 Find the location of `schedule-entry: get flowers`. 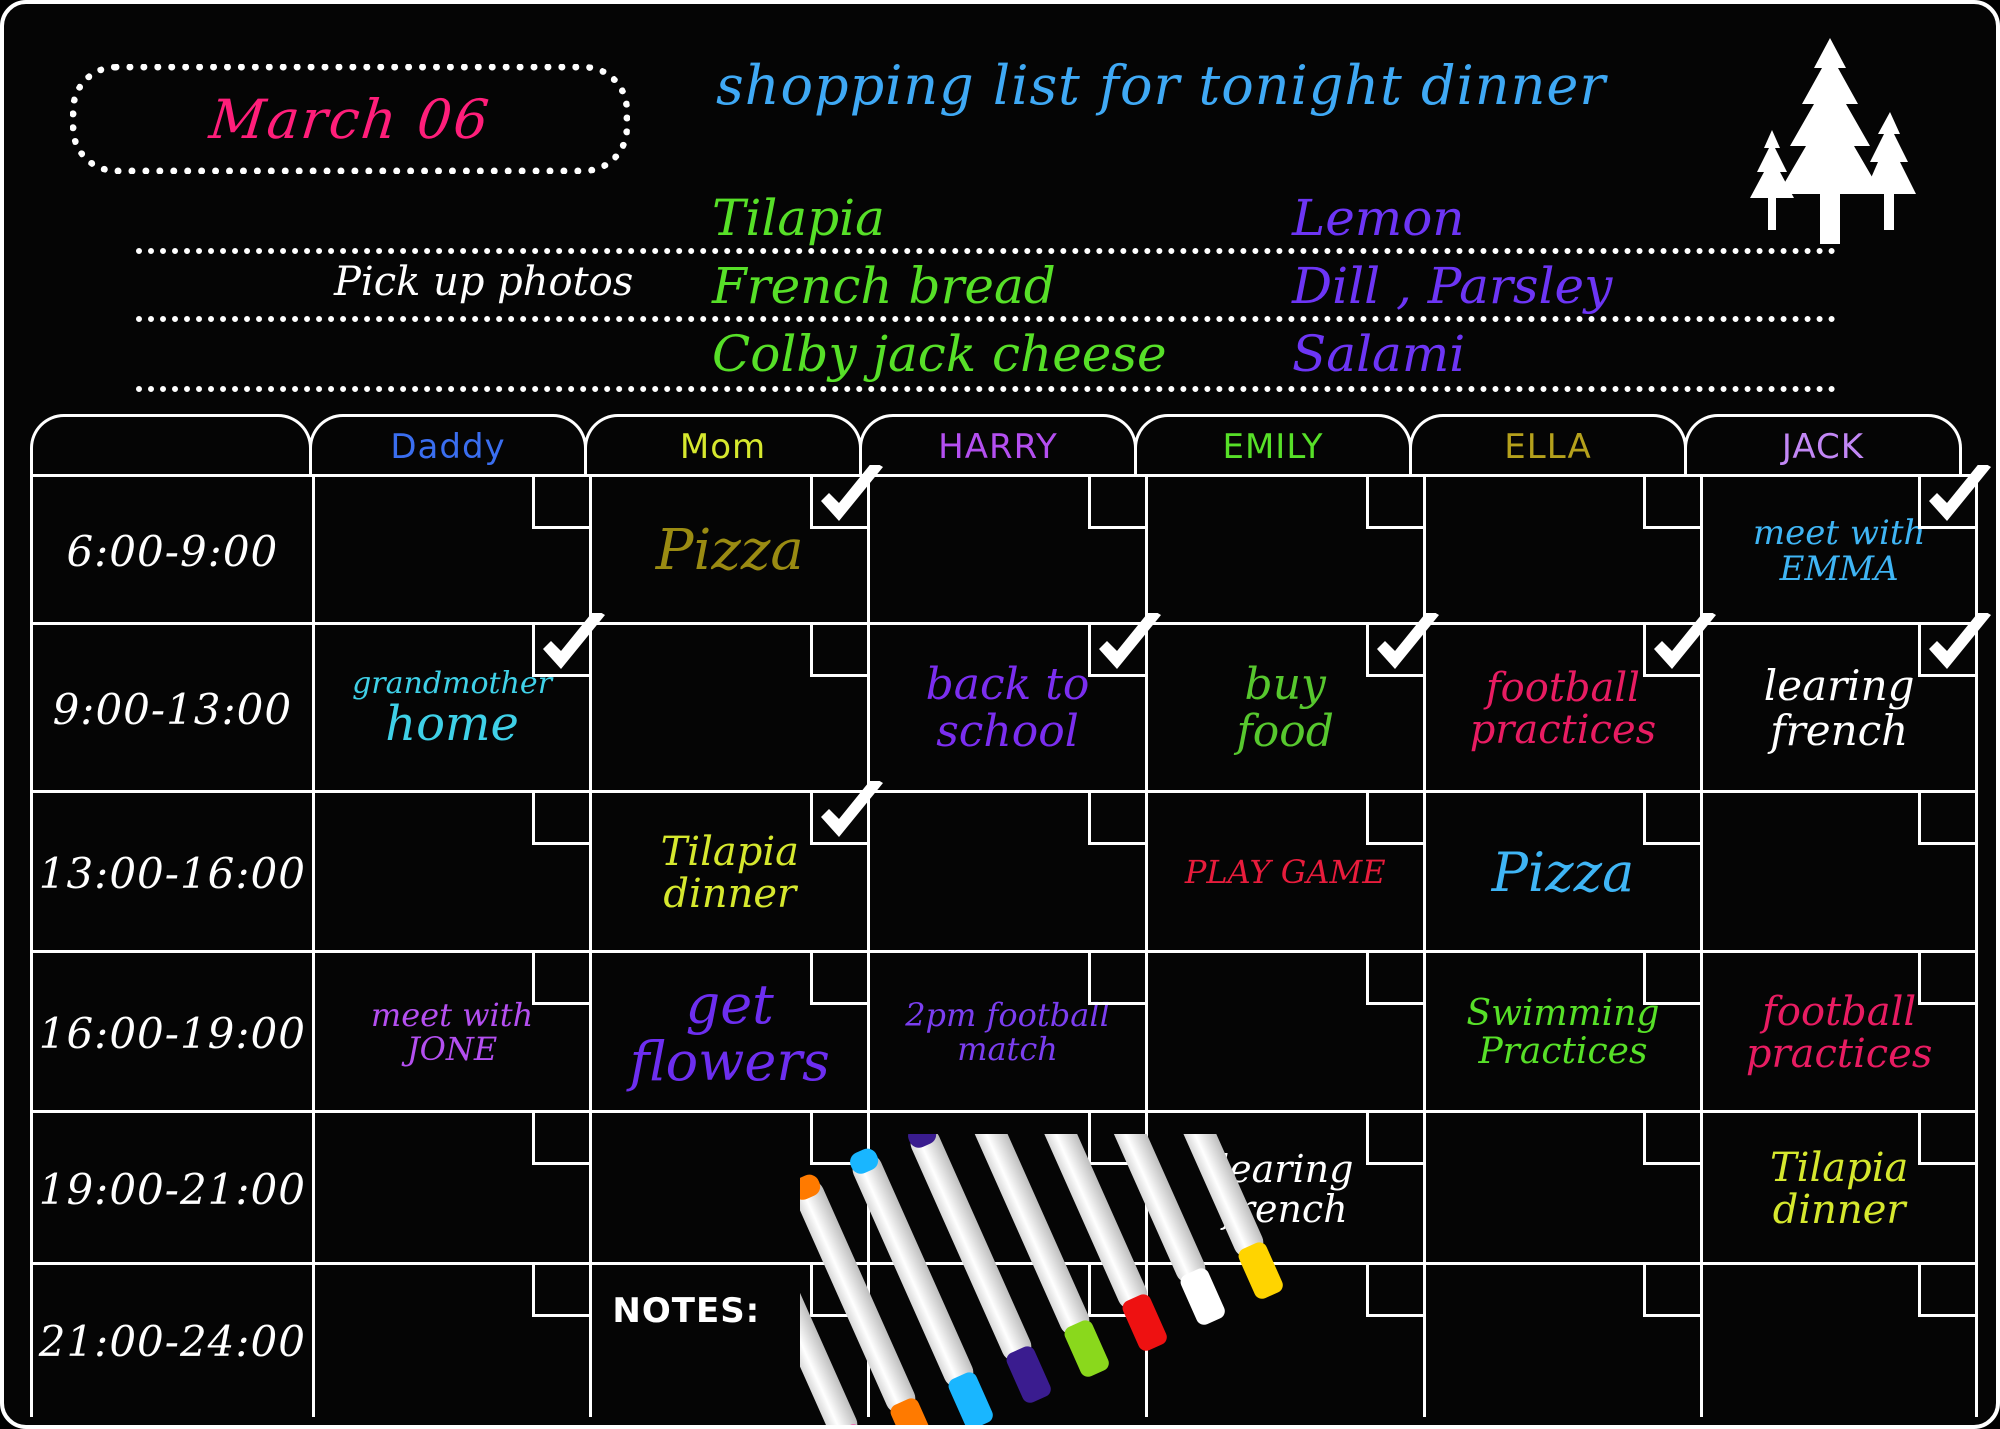

schedule-entry: get flowers is located at coordinates (730, 1033).